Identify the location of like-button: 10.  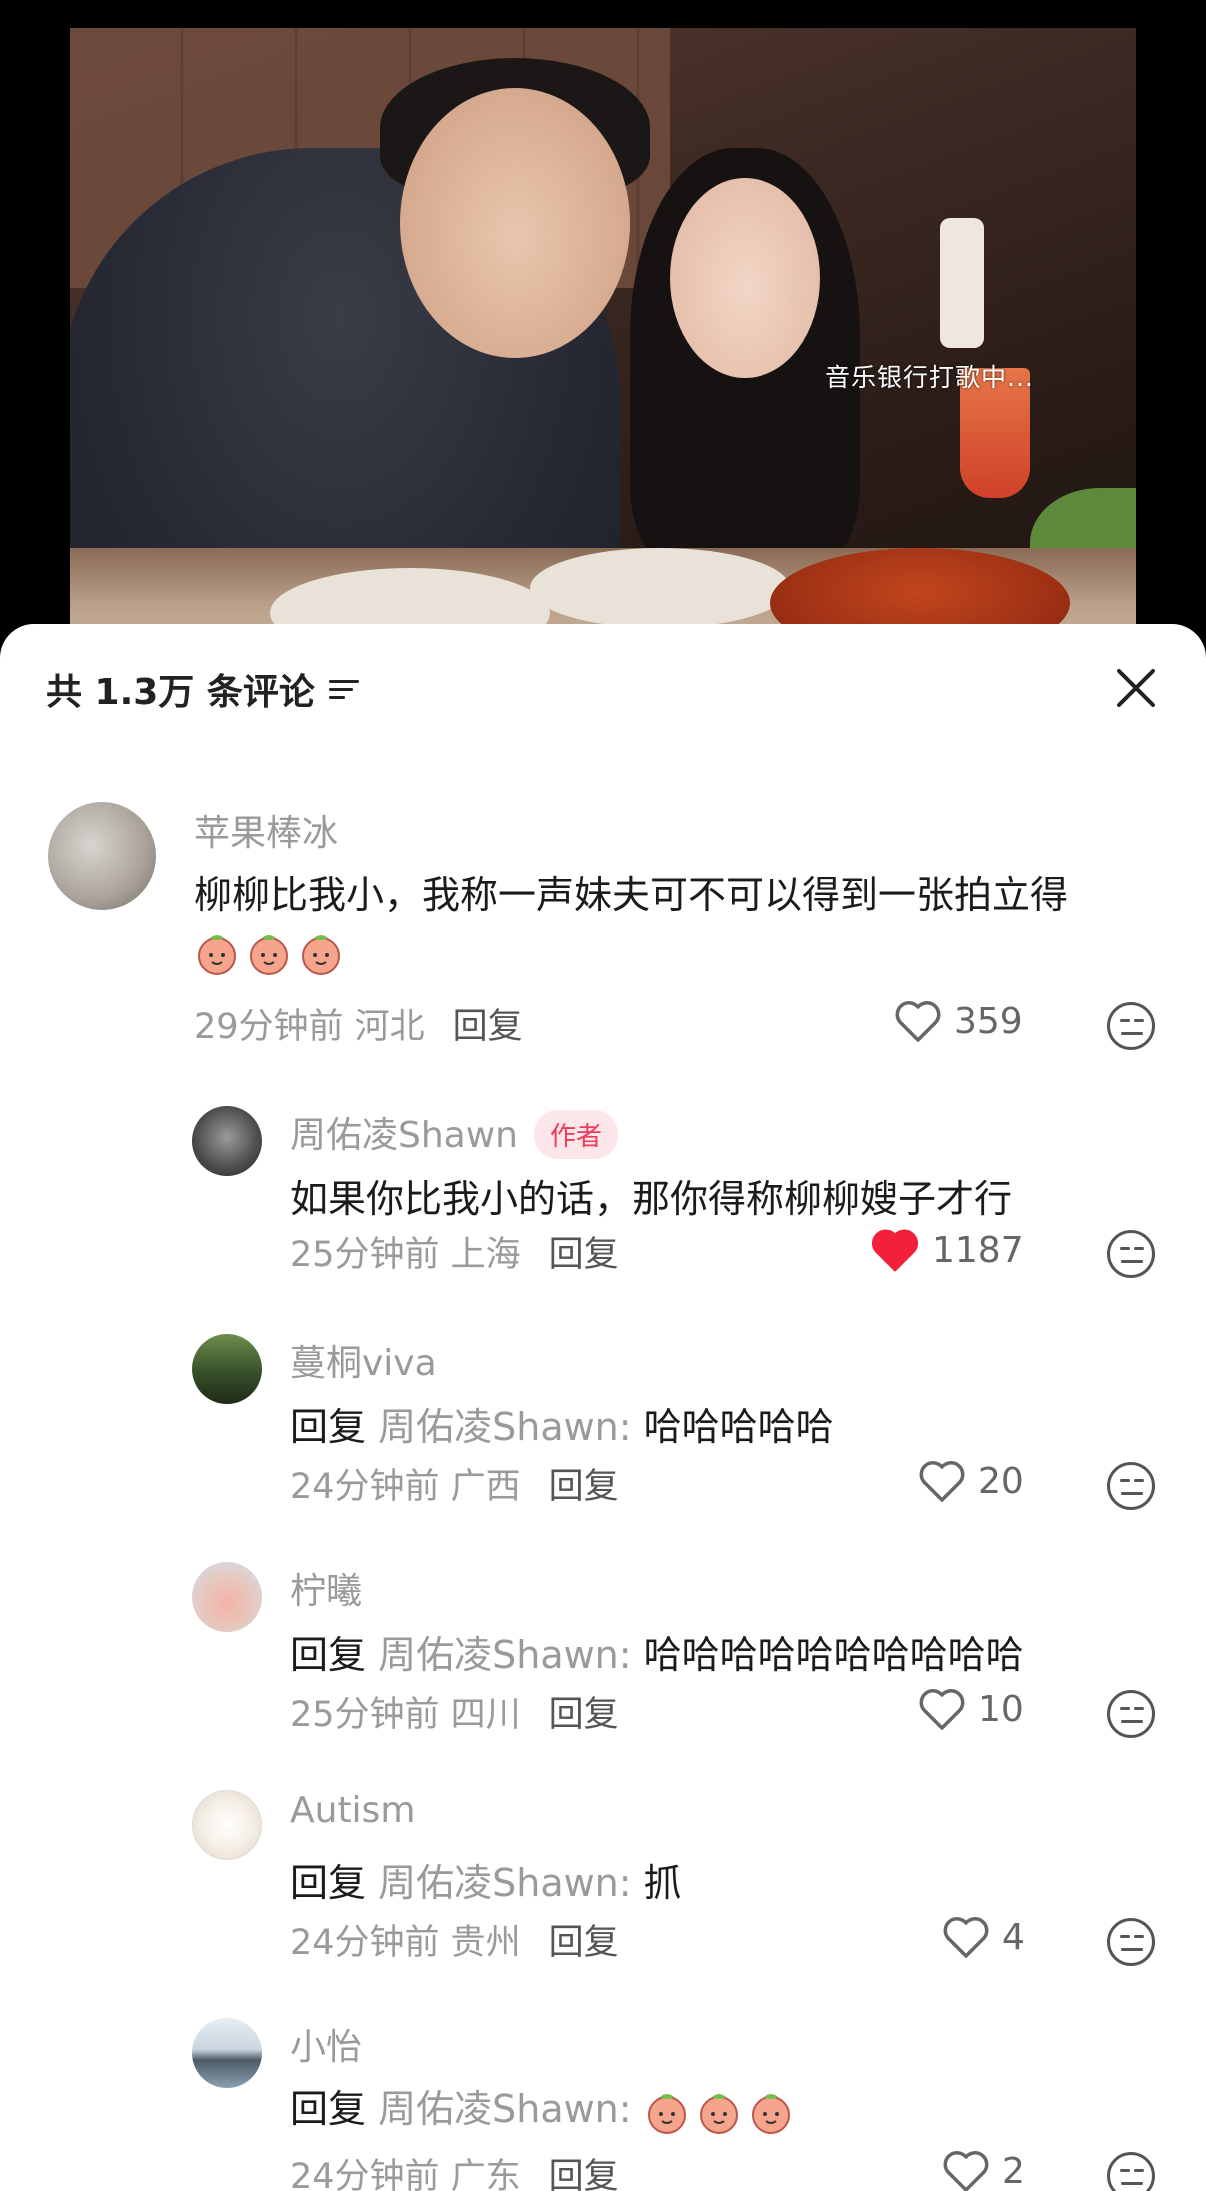
(970, 1709).